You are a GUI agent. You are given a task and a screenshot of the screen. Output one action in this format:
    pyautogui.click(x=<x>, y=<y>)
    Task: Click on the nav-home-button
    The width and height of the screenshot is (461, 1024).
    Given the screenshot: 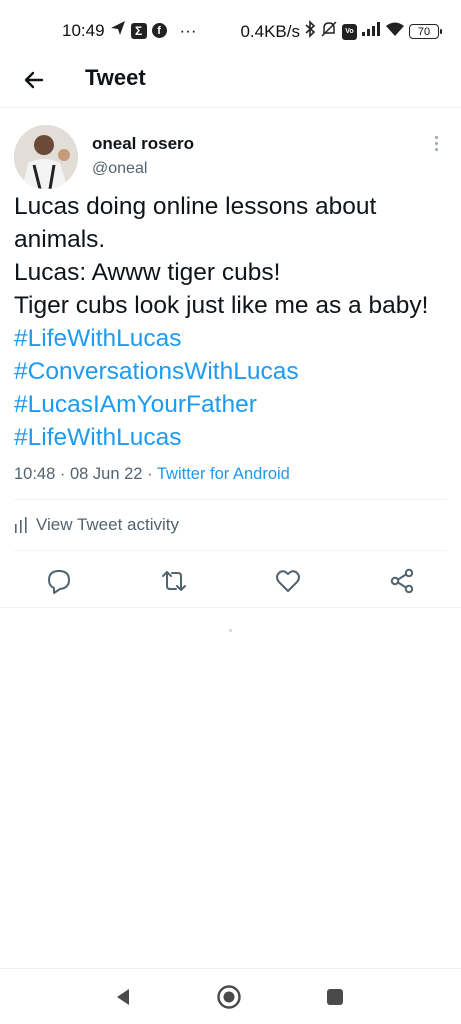 What is the action you would take?
    pyautogui.click(x=229, y=997)
    